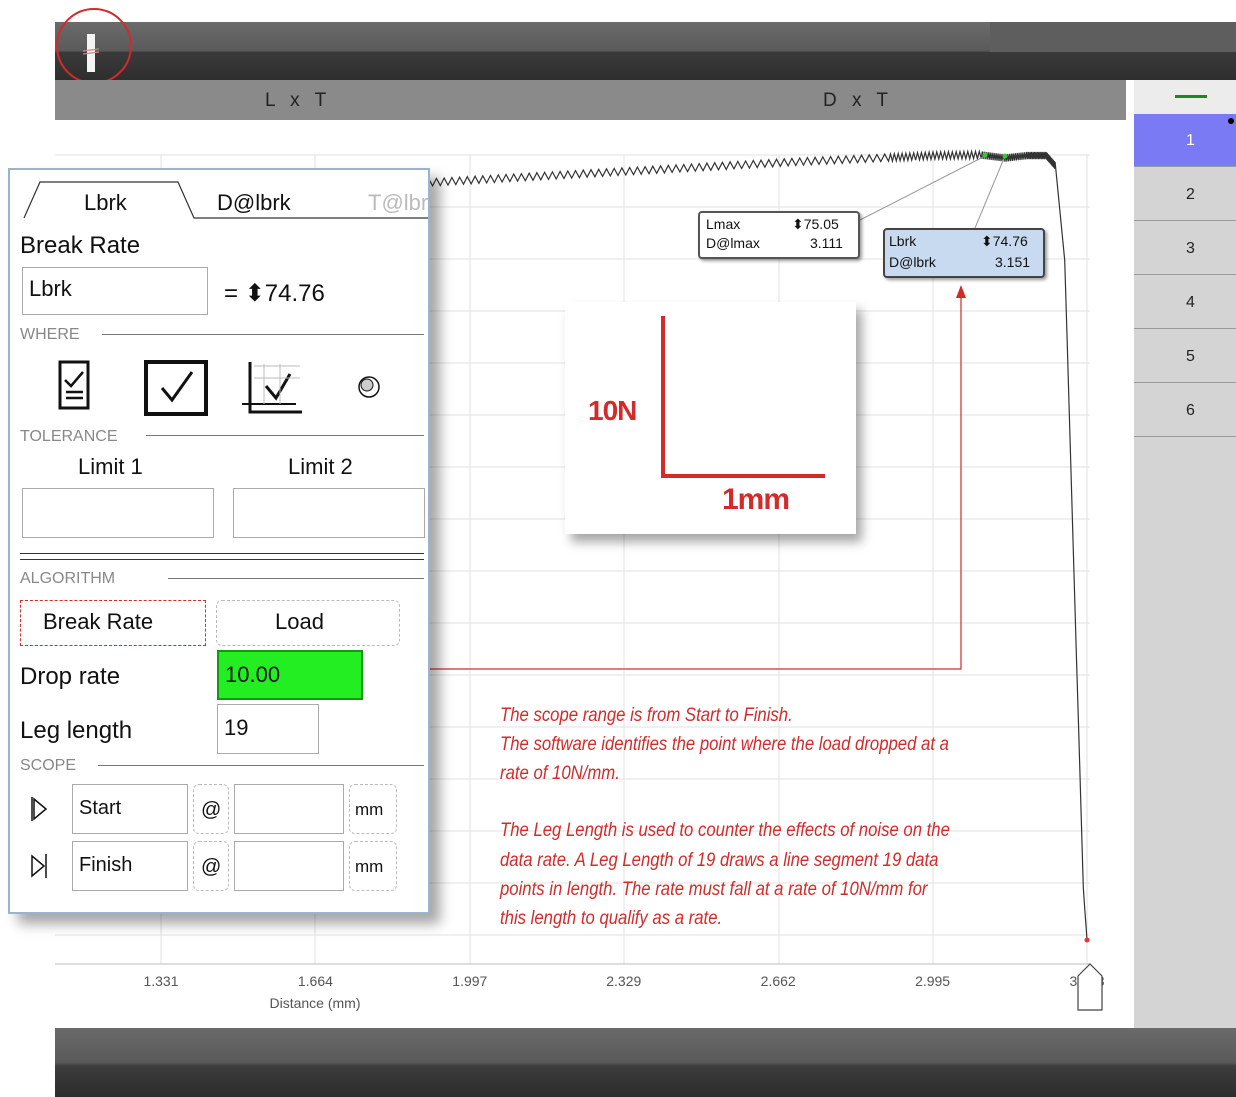 The image size is (1236, 1097). What do you see at coordinates (274, 293) in the screenshot?
I see `result-readout: = ⬍74.76` at bounding box center [274, 293].